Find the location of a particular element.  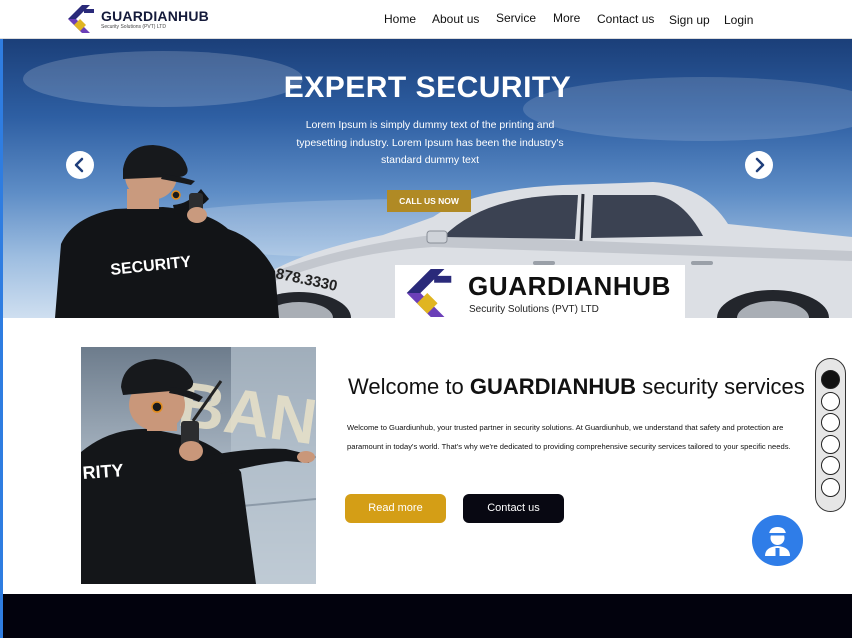

carousel-prev-button is located at coordinates (80, 165).